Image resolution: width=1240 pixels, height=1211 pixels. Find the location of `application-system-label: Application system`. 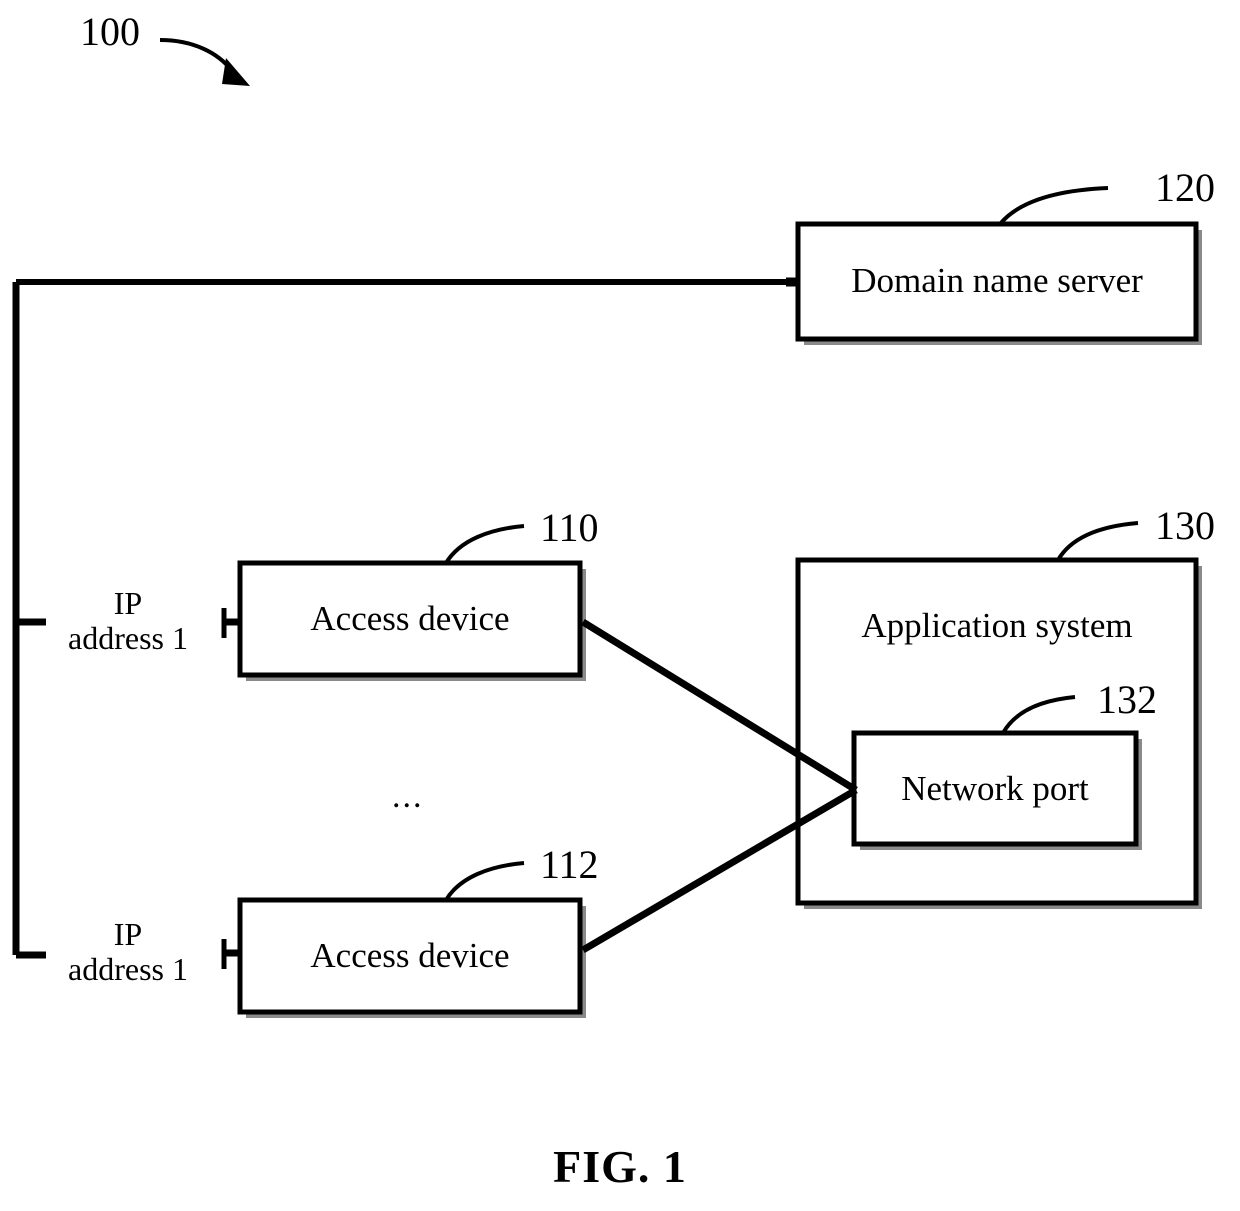

application-system-label: Application system is located at coordinates (997, 625).